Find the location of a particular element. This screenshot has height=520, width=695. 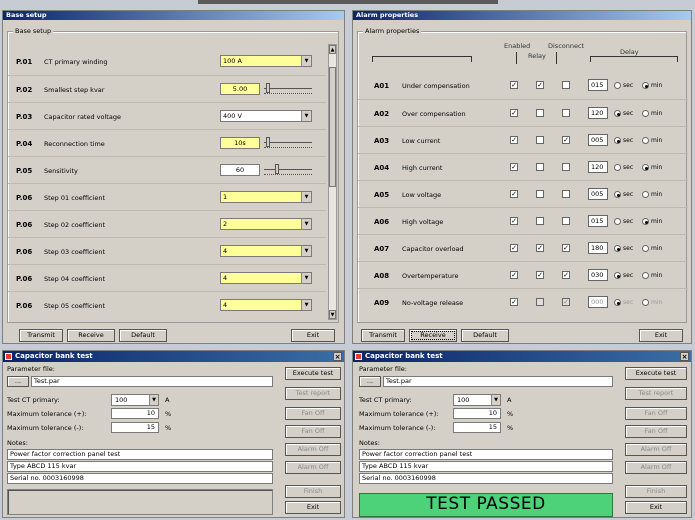

side-button: Execute test is located at coordinates (313, 373).